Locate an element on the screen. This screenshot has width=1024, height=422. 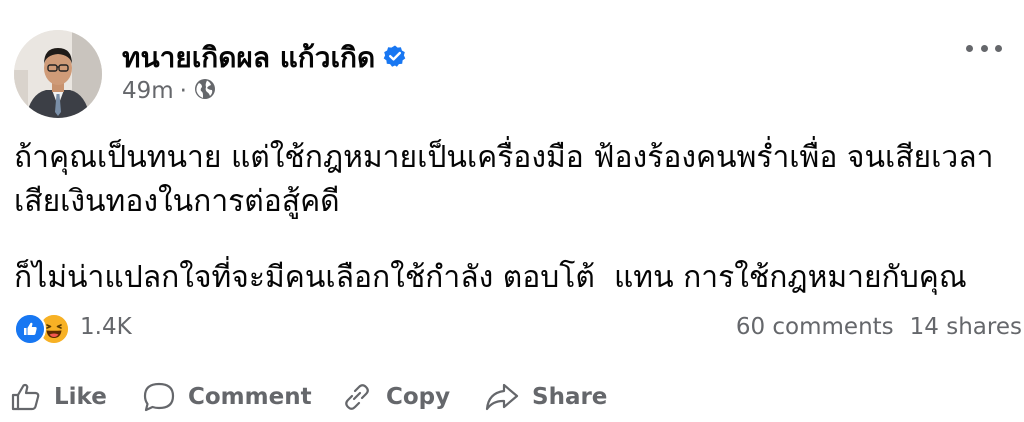
like-label: Like is located at coordinates (80, 397).